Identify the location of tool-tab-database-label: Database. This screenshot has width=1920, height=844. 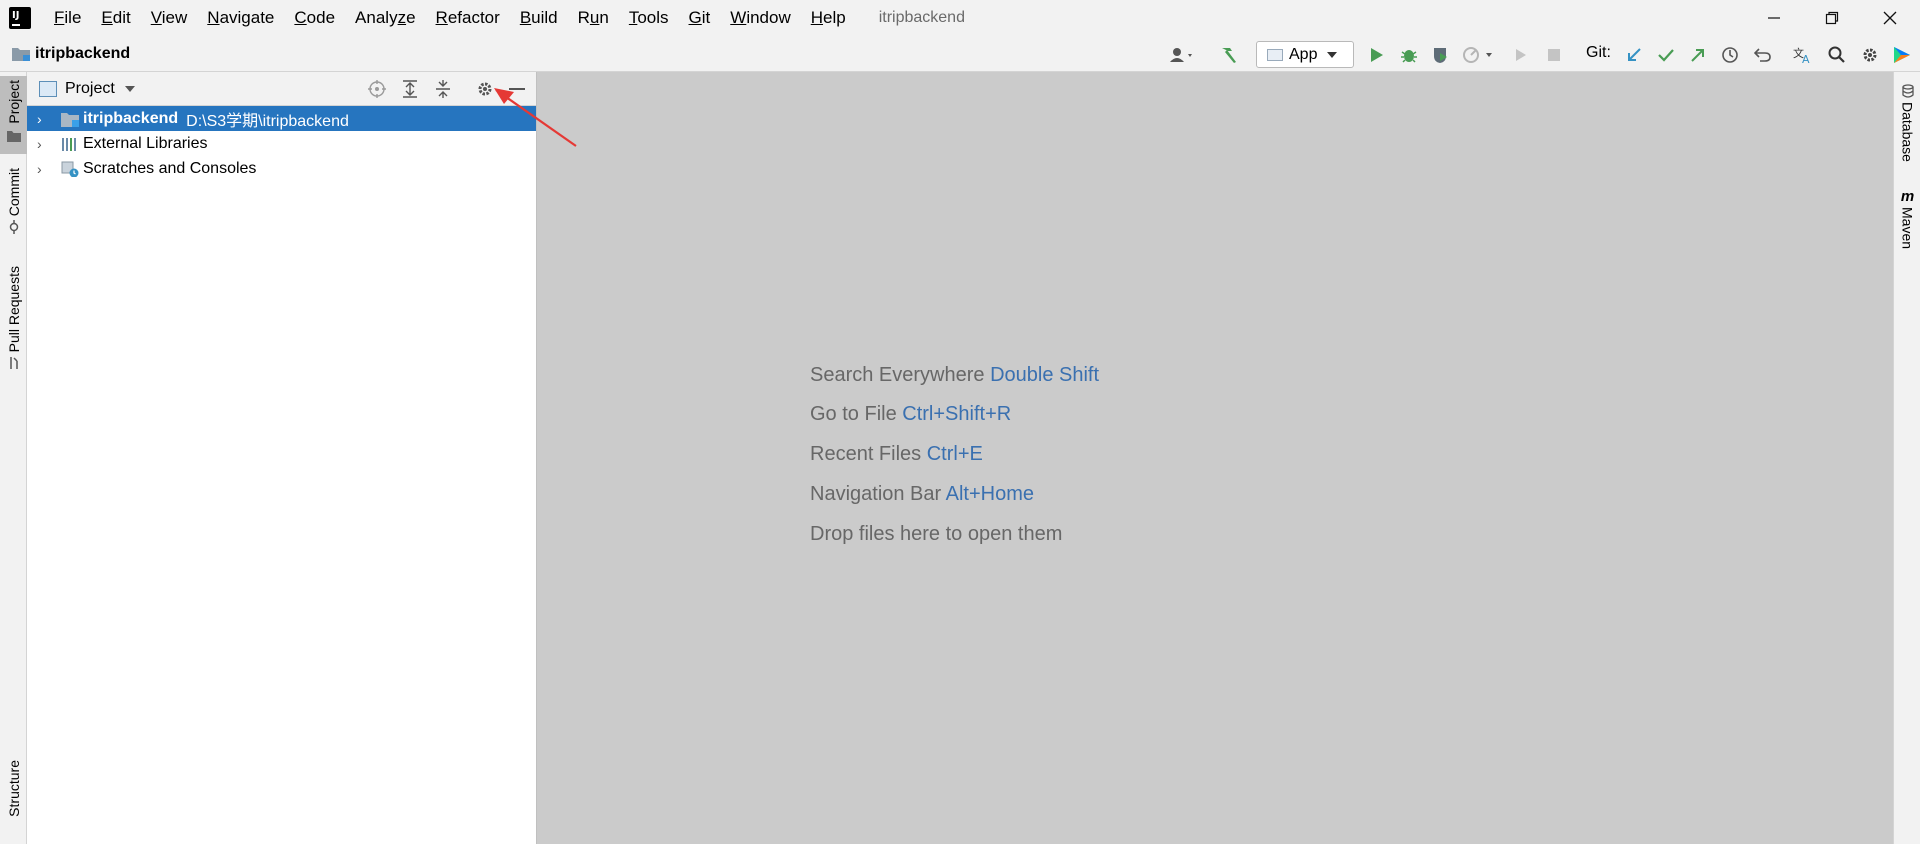
(1907, 132).